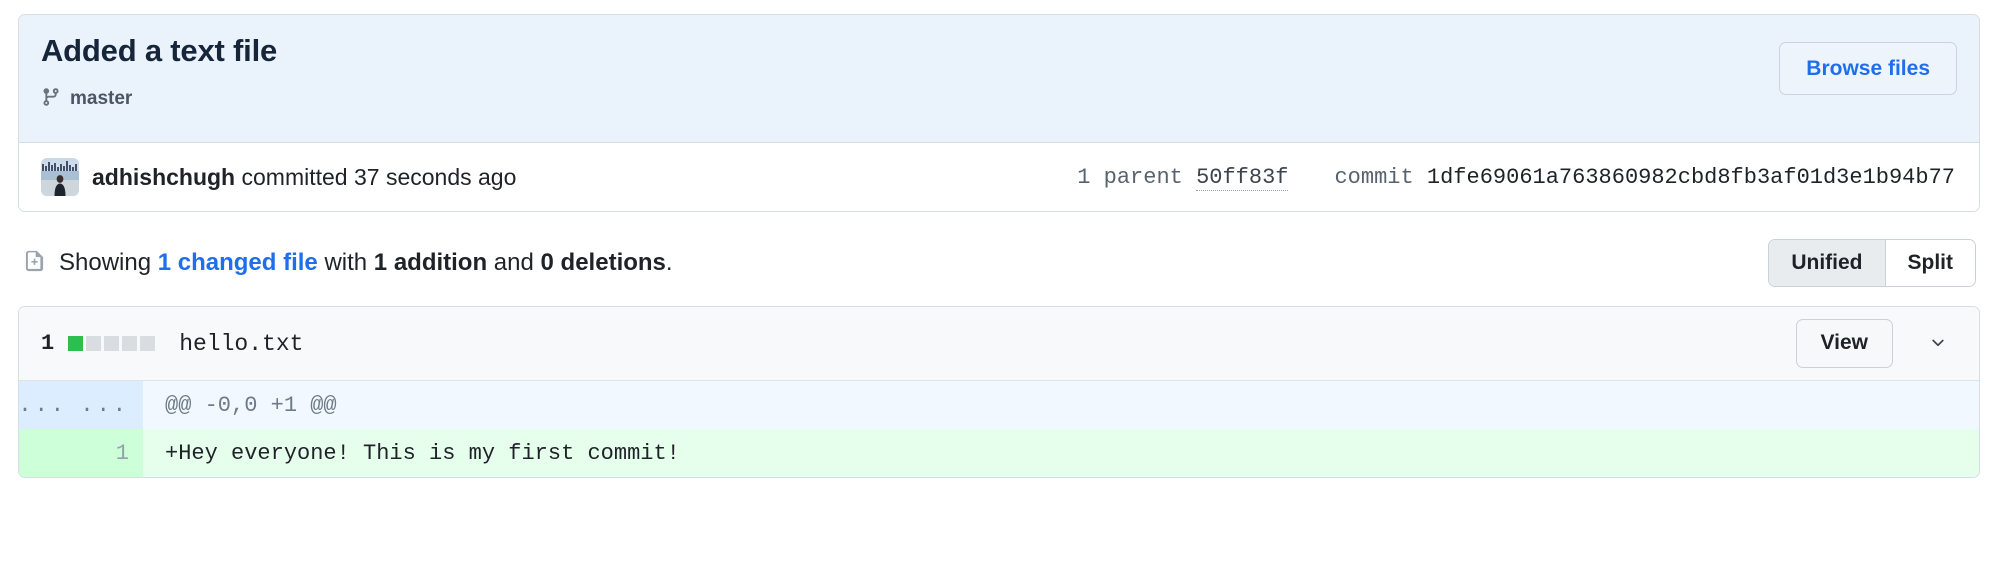 Image resolution: width=1998 pixels, height=570 pixels. I want to click on file-header-right: View, so click(1878, 343).